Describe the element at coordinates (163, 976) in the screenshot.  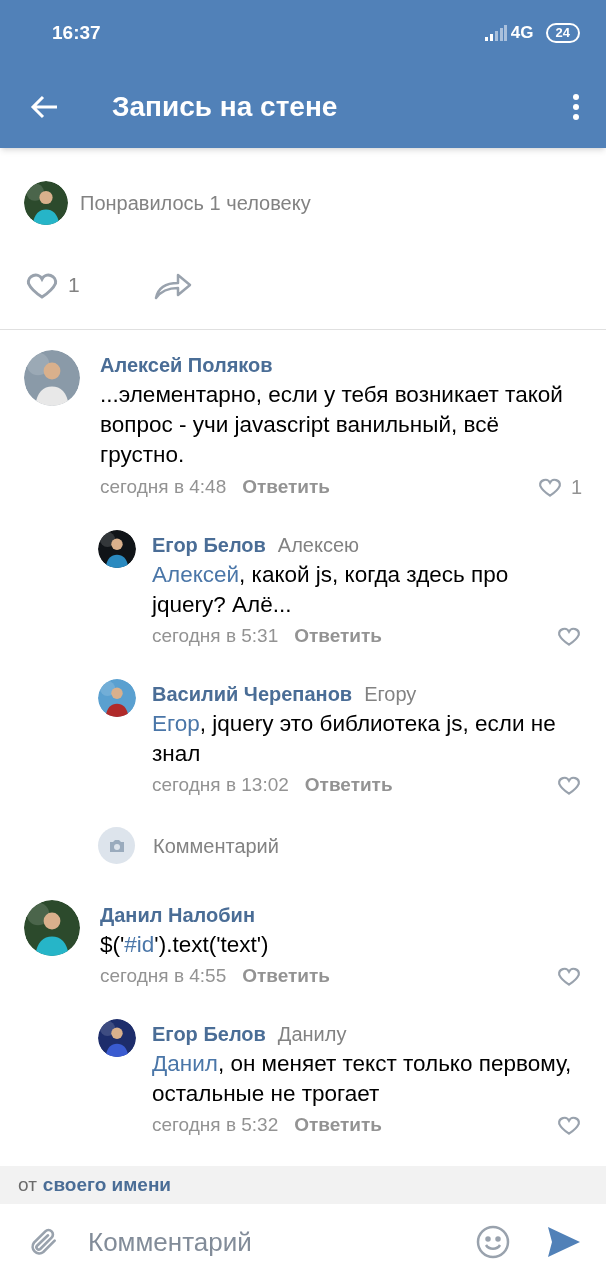
I see `comment-time: сегодня в 4:55` at that location.